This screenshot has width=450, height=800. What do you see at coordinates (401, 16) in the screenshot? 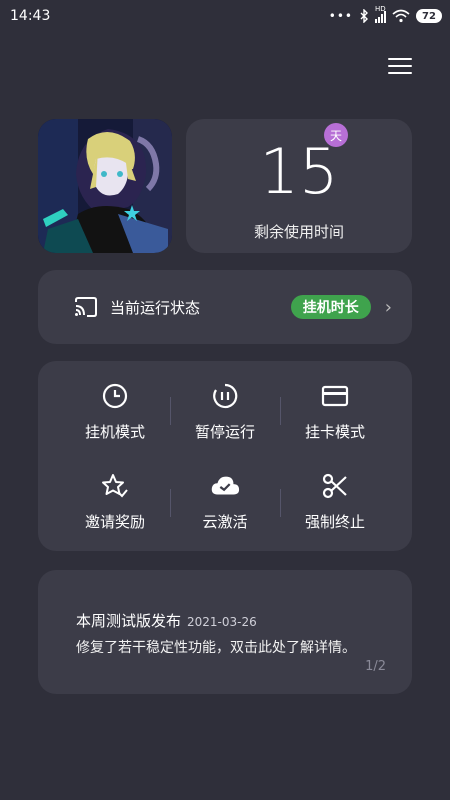
I see `wifi-icon` at bounding box center [401, 16].